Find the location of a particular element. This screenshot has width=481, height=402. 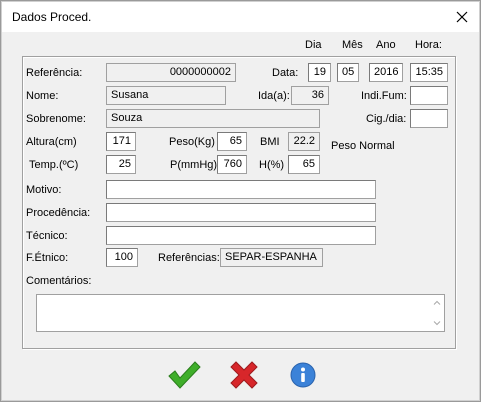

etnico-field: 100 is located at coordinates (122, 257).